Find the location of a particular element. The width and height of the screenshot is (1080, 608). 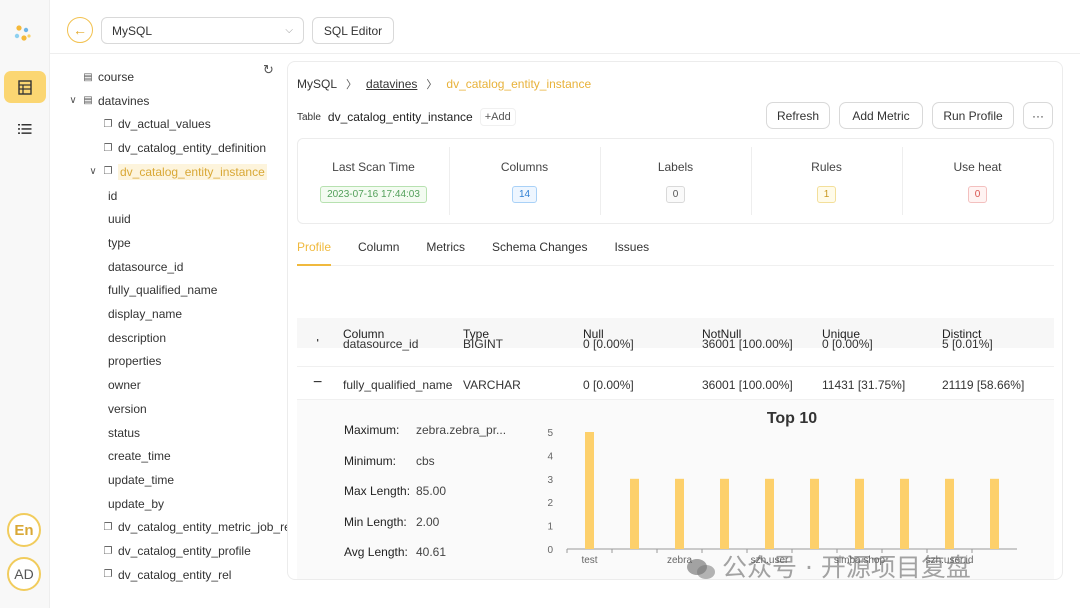

tree-item-column: datasource_id is located at coordinates (145, 267).